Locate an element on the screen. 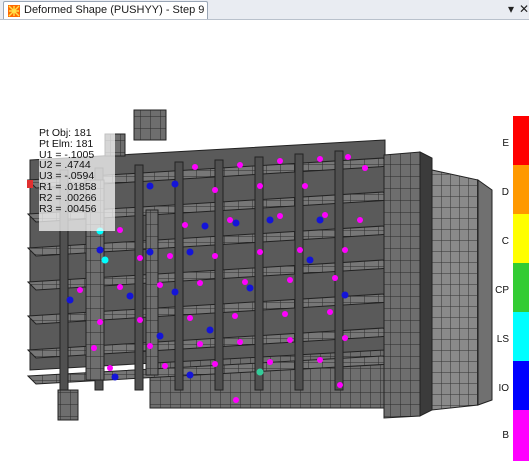 This screenshot has width=529, height=461. legend-swatch-d is located at coordinates (521, 189).